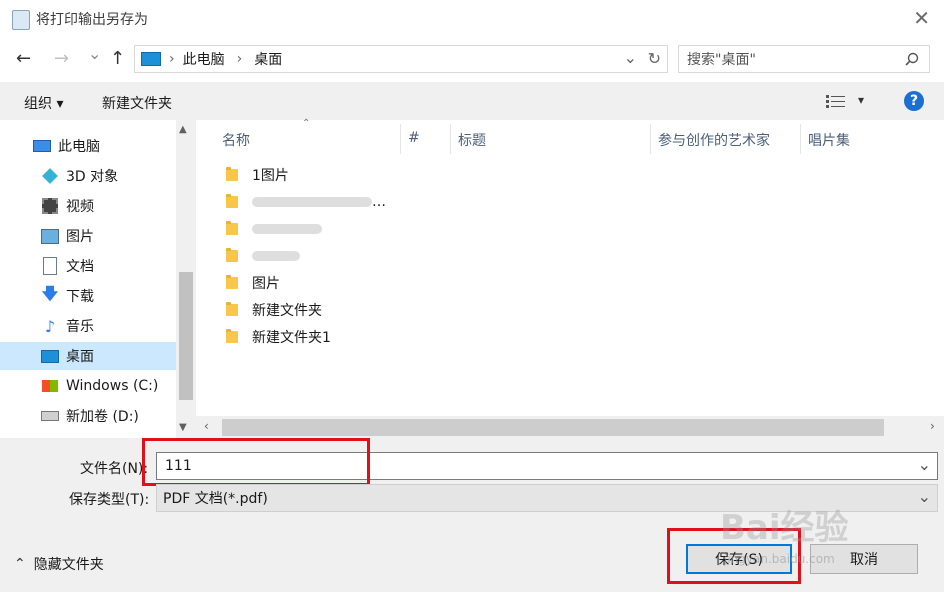  What do you see at coordinates (836, 101) in the screenshot?
I see `view-list-icon` at bounding box center [836, 101].